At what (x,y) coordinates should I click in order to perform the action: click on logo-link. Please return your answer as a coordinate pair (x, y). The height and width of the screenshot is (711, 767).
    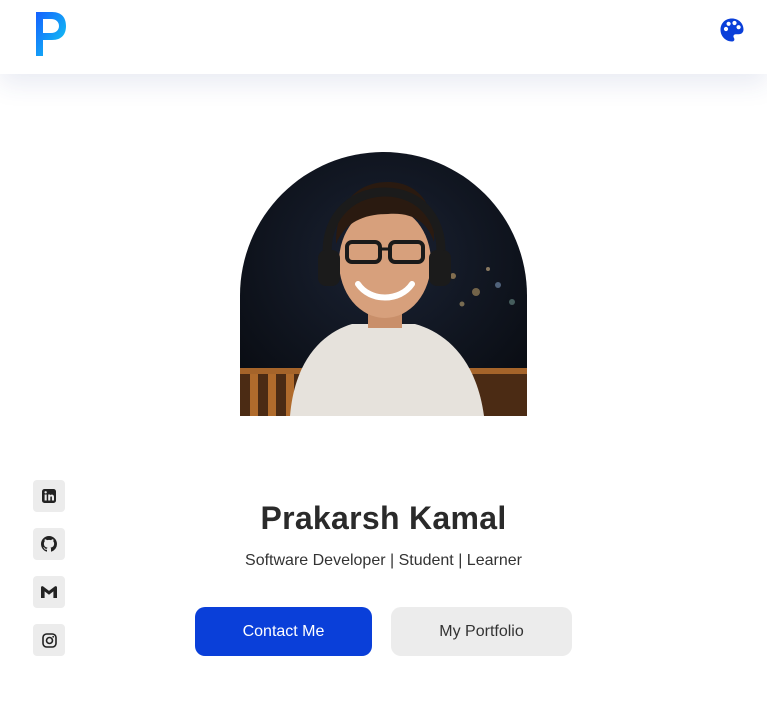
    Looking at the image, I should click on (51, 34).